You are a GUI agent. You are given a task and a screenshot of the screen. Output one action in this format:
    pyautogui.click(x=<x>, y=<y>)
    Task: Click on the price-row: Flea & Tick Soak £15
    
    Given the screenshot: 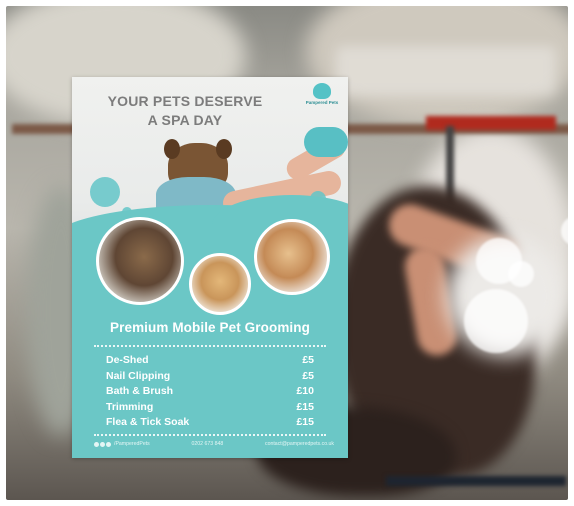 What is the action you would take?
    pyautogui.click(x=210, y=423)
    